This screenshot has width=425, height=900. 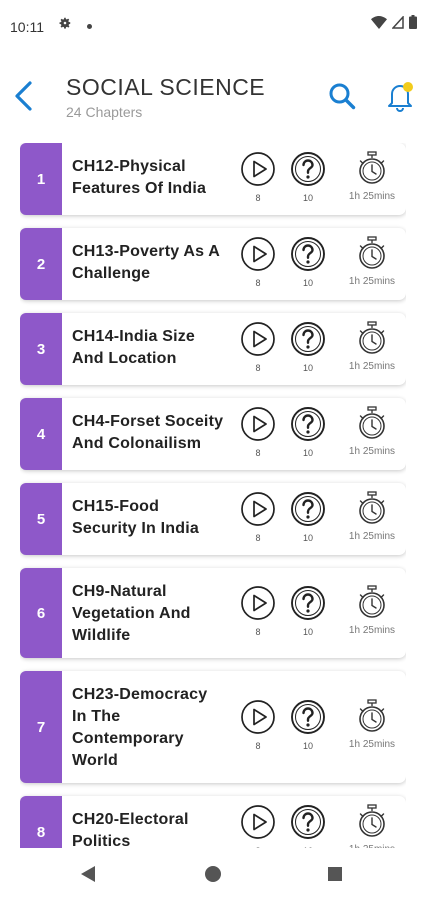 What do you see at coordinates (41, 613) in the screenshot?
I see `chapter-number: 6` at bounding box center [41, 613].